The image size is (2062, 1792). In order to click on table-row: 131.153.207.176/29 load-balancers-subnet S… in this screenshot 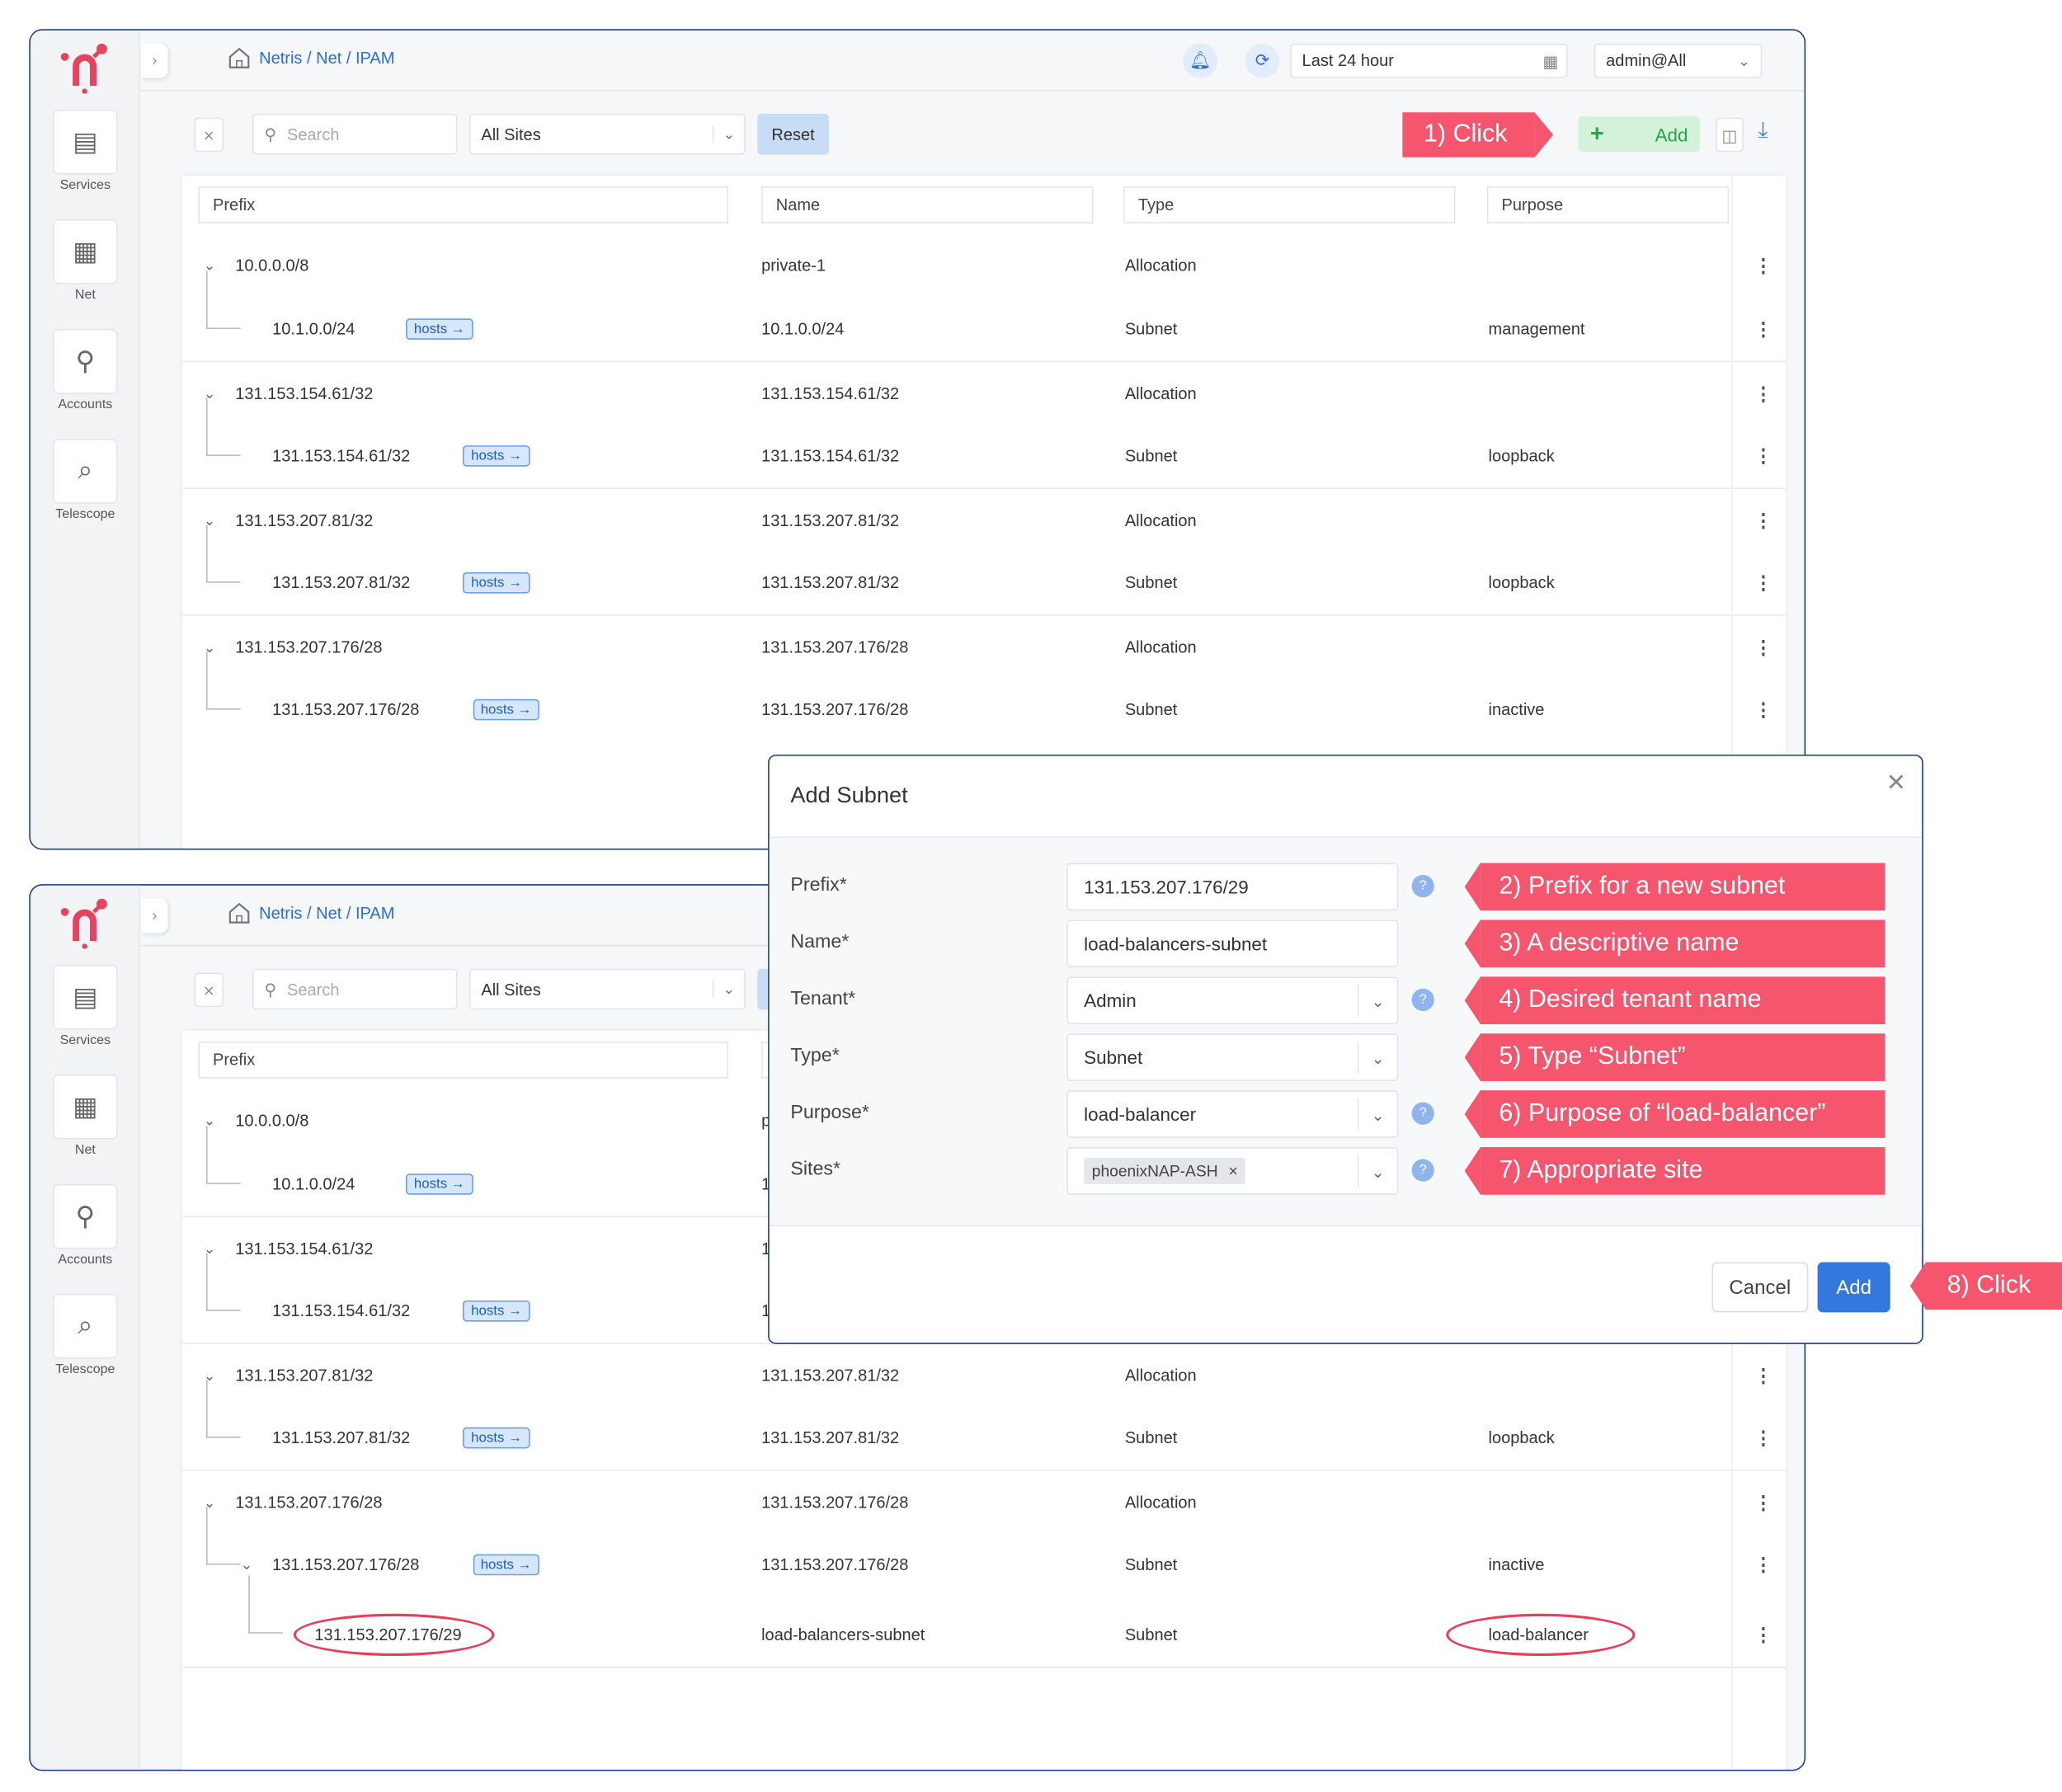, I will do `click(985, 1621)`.